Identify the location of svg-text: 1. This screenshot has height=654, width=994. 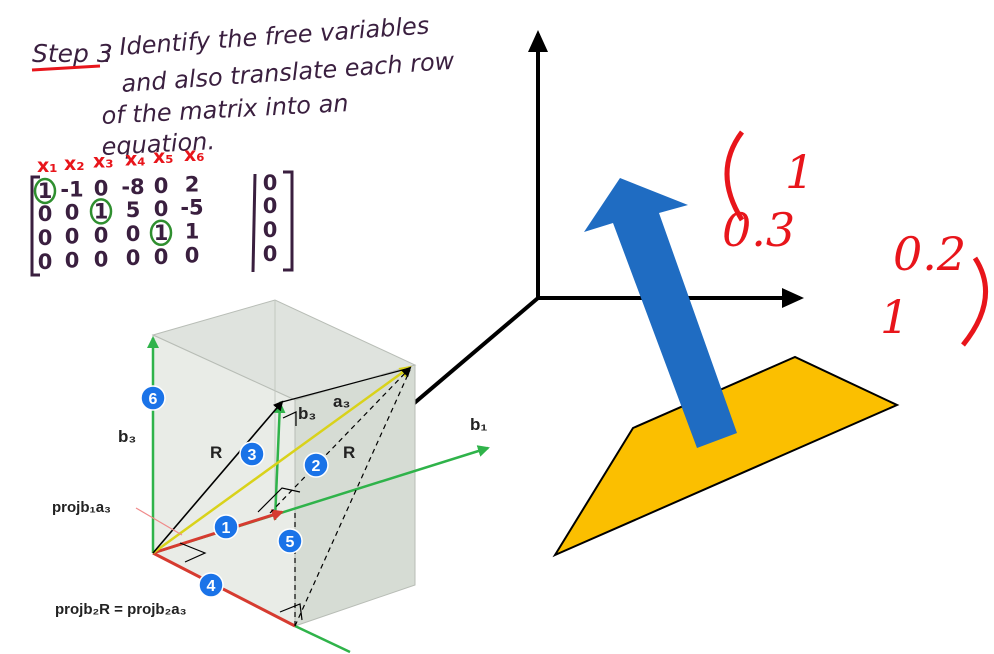
(226, 528).